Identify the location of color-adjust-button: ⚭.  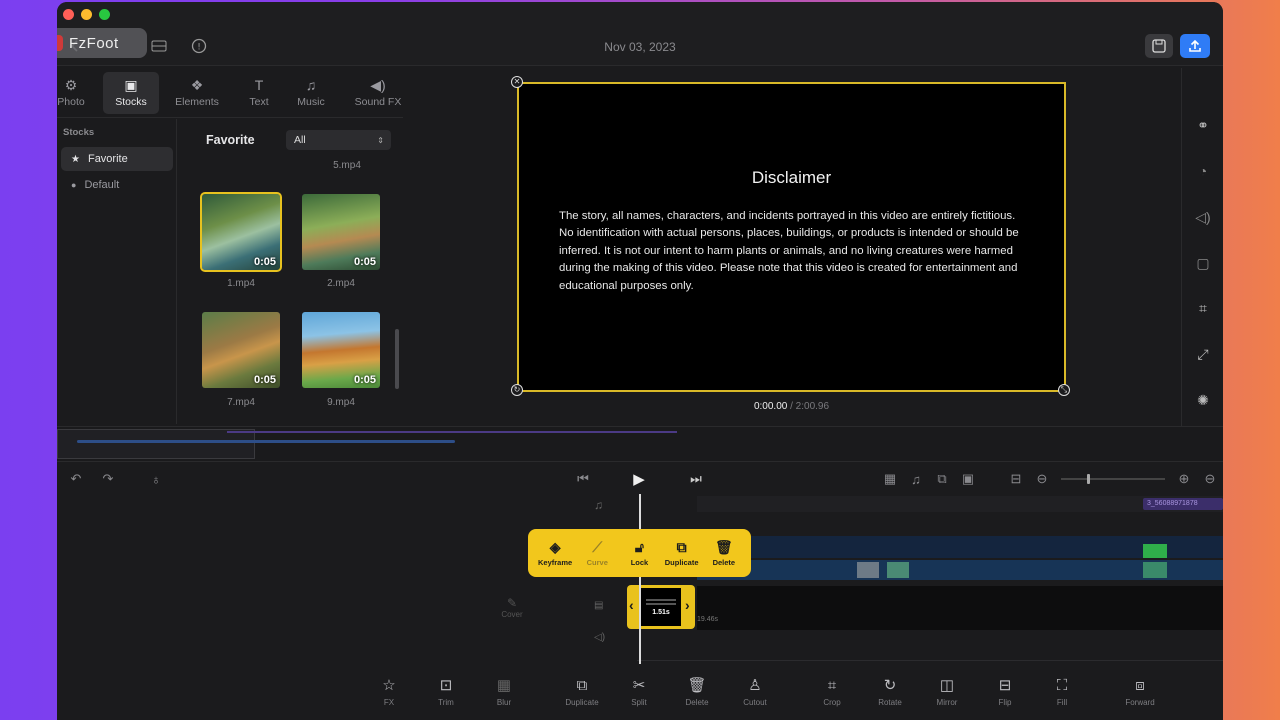
(1203, 125).